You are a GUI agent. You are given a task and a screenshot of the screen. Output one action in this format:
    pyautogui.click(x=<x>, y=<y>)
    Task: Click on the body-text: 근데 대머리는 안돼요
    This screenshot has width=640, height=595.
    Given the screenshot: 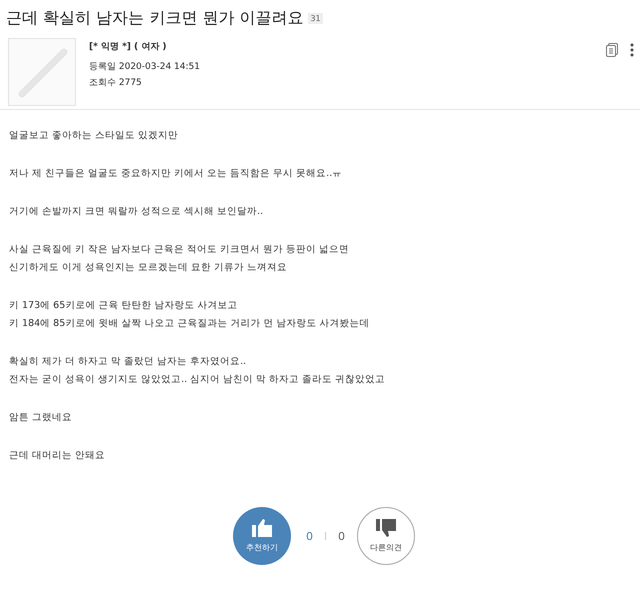 What is the action you would take?
    pyautogui.click(x=57, y=456)
    